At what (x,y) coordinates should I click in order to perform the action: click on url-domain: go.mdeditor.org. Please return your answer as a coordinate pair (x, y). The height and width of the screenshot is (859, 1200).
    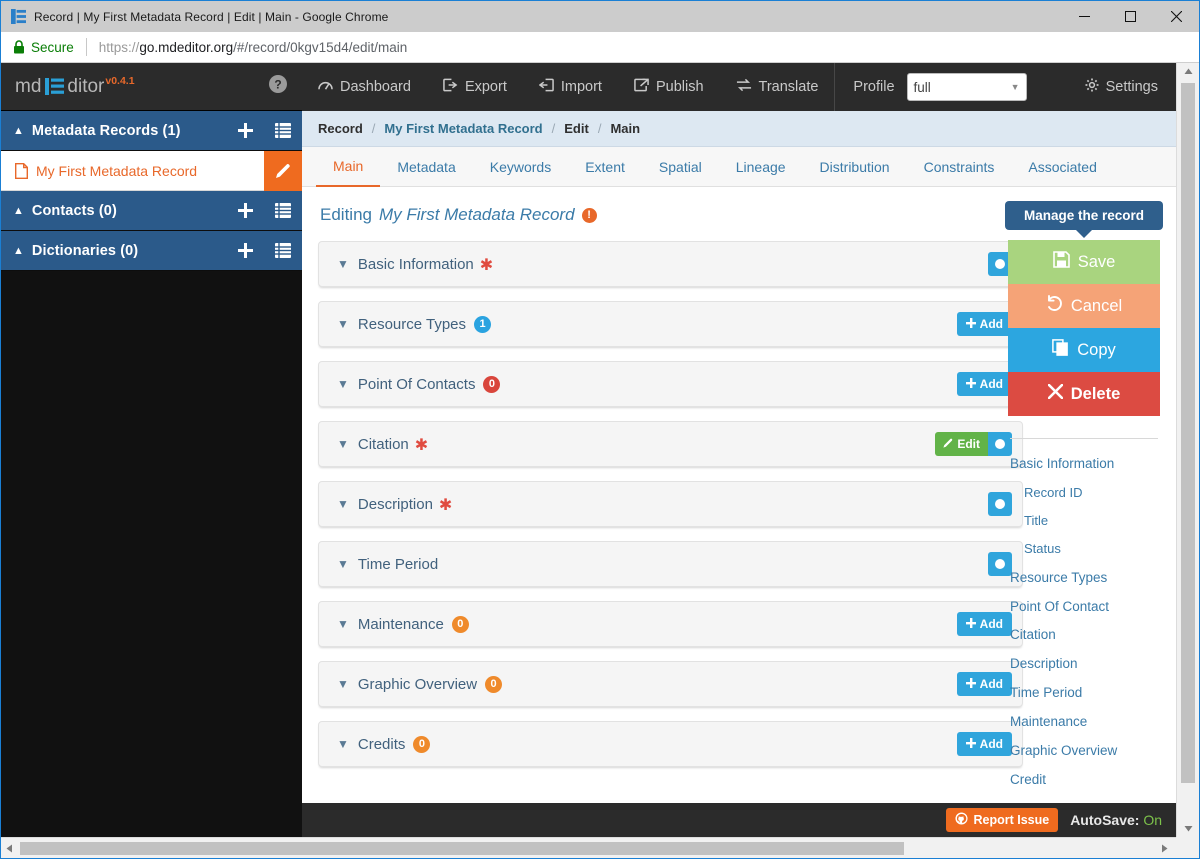
    Looking at the image, I should click on (186, 47).